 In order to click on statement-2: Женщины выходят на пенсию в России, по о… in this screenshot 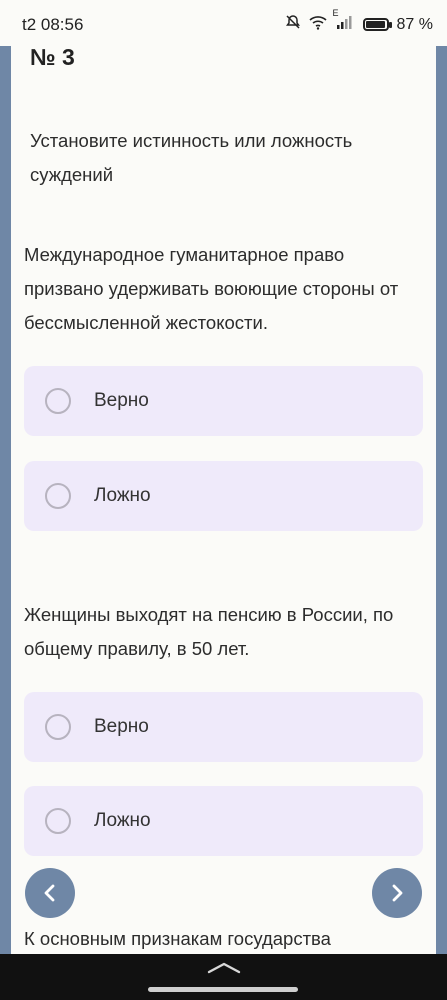, I will do `click(209, 631)`.